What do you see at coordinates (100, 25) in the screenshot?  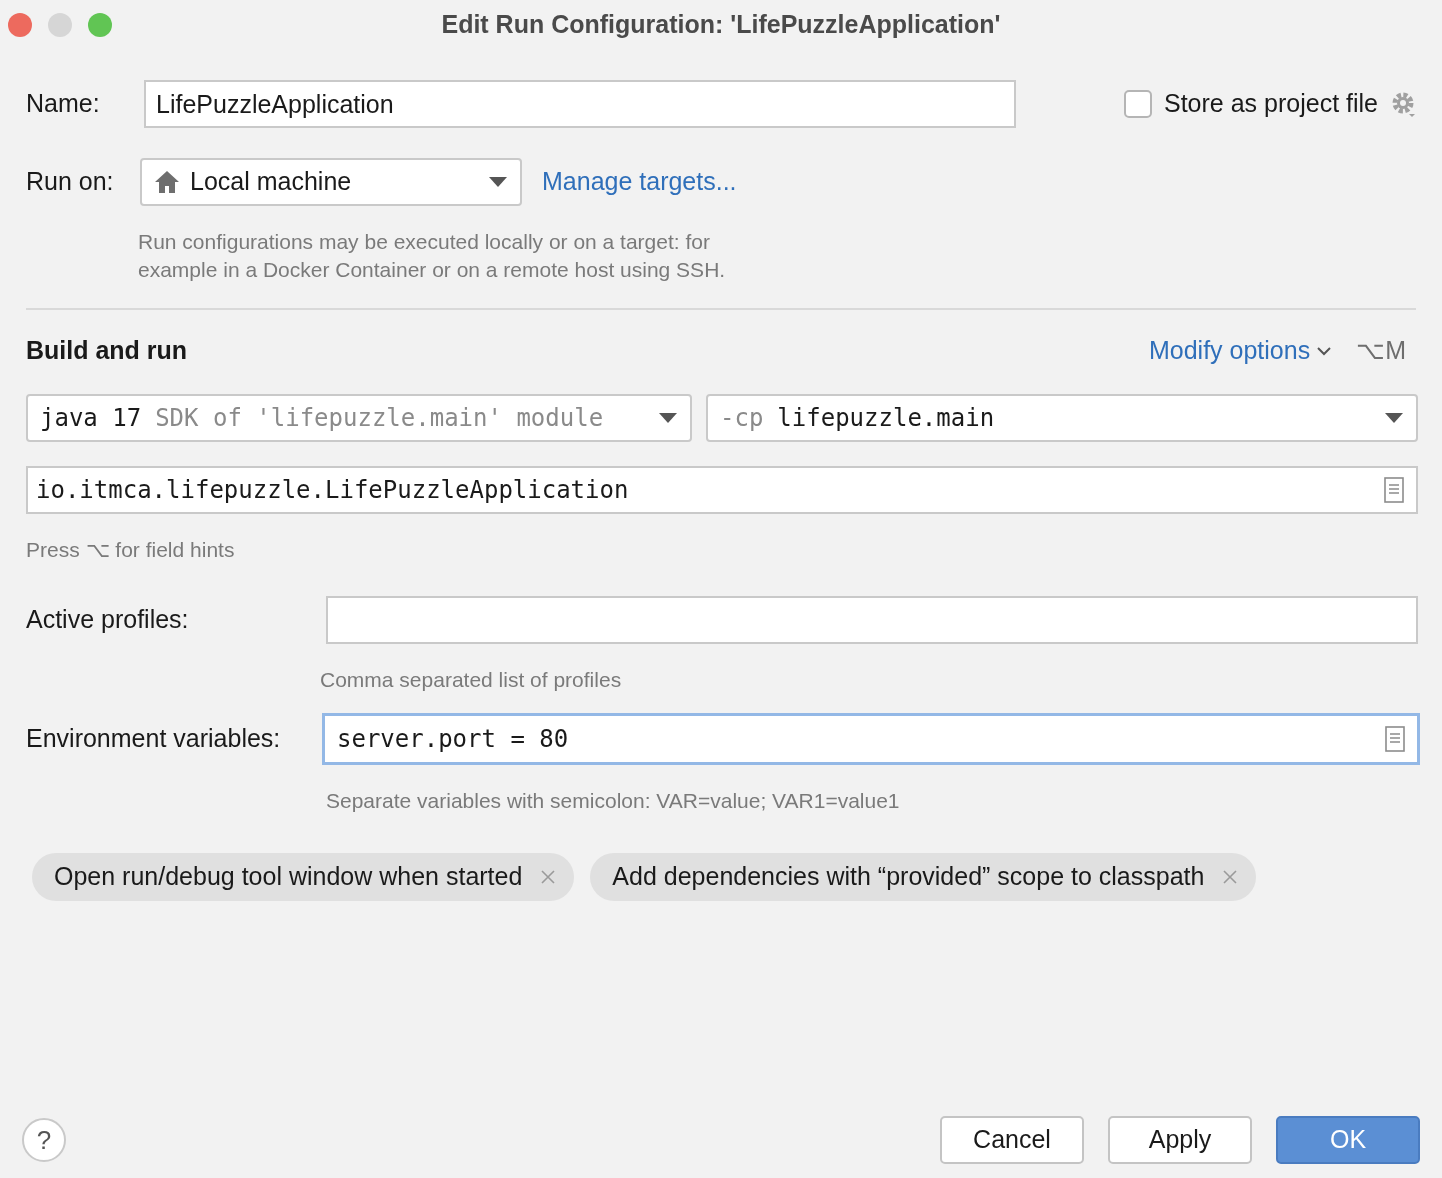 I see `maximize-button` at bounding box center [100, 25].